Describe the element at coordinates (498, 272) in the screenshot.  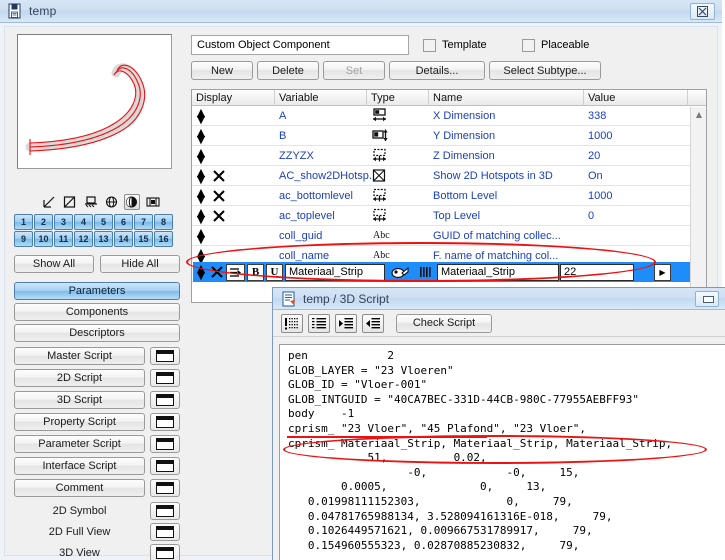
I see `selected-name-input: Materiaal_Strip` at that location.